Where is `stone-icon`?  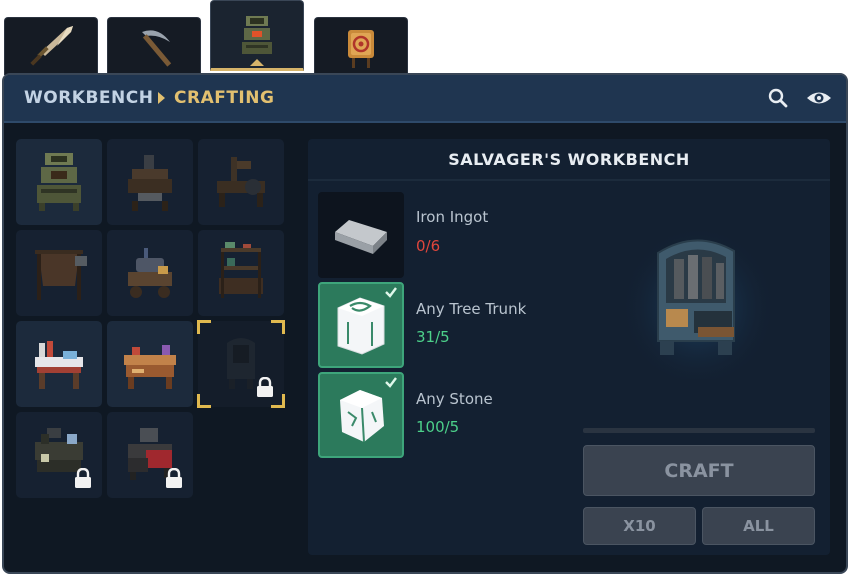
stone-icon is located at coordinates (362, 416).